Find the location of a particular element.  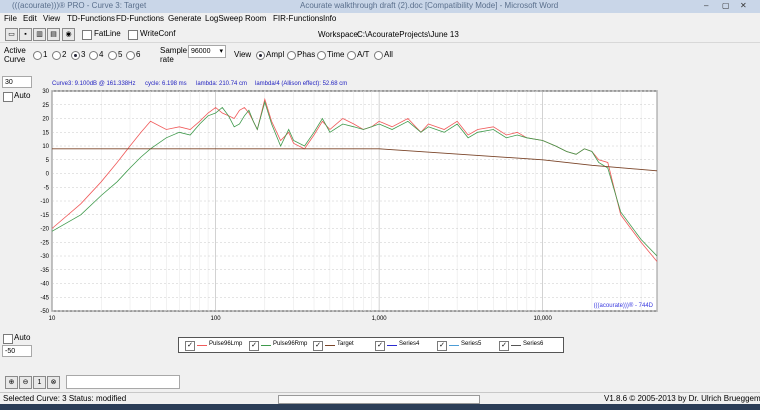

legend-label-2: Pulse96Rmp is located at coordinates (290, 344).